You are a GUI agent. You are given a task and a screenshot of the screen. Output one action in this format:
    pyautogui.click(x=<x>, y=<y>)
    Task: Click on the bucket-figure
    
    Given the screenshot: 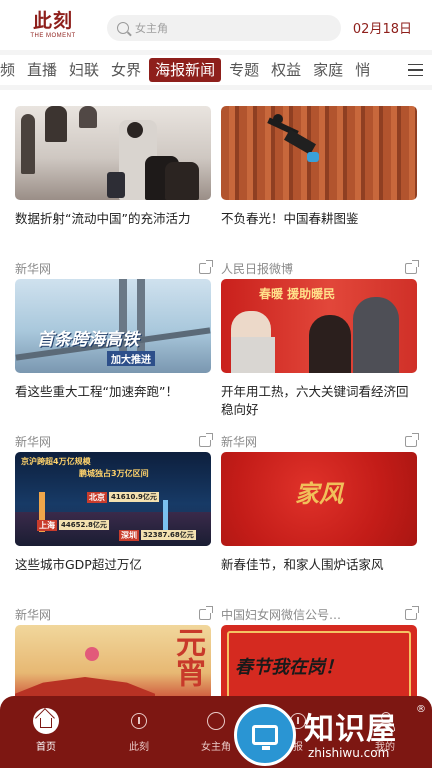 What is the action you would take?
    pyautogui.click(x=313, y=157)
    